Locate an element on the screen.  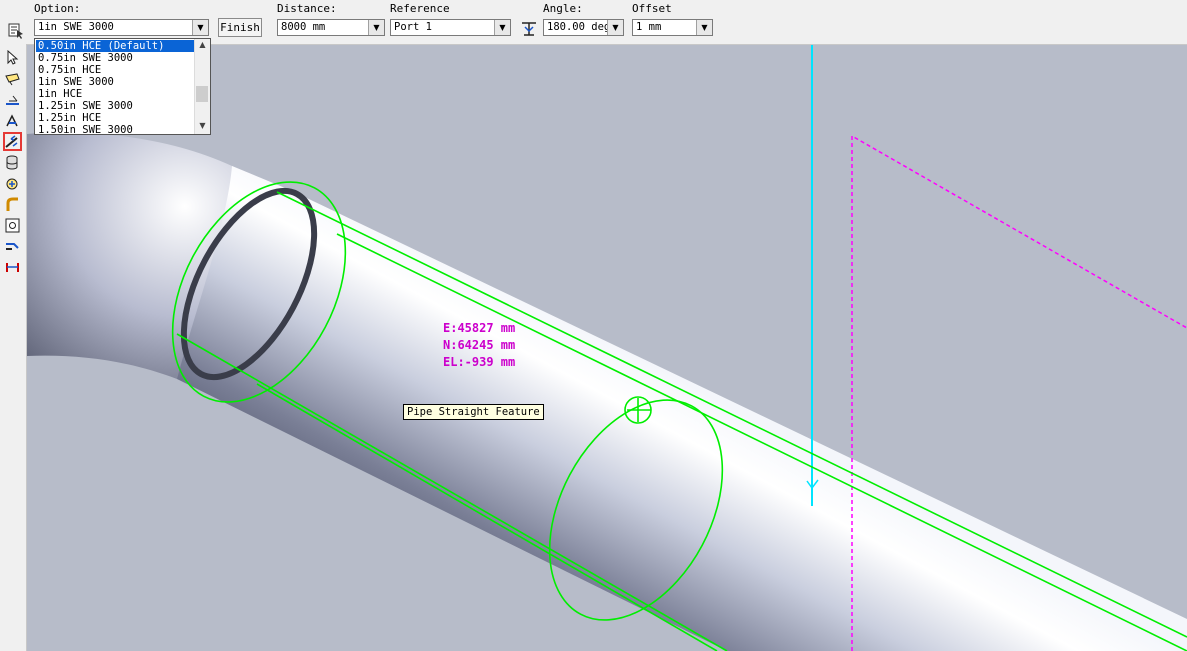
distance-label: Distance: is located at coordinates (307, 8).